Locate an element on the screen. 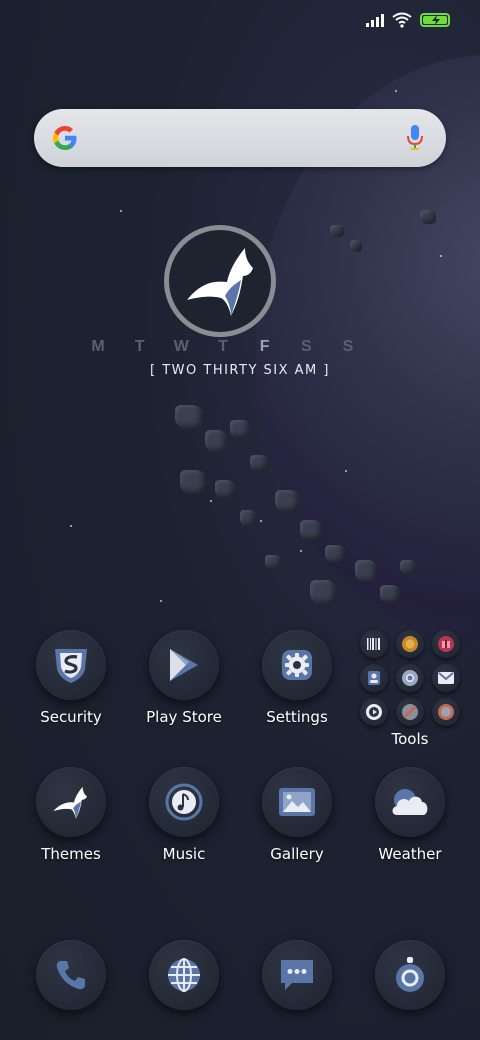 This screenshot has height=1040, width=480. app-play-store: Play Store is located at coordinates (184, 678).